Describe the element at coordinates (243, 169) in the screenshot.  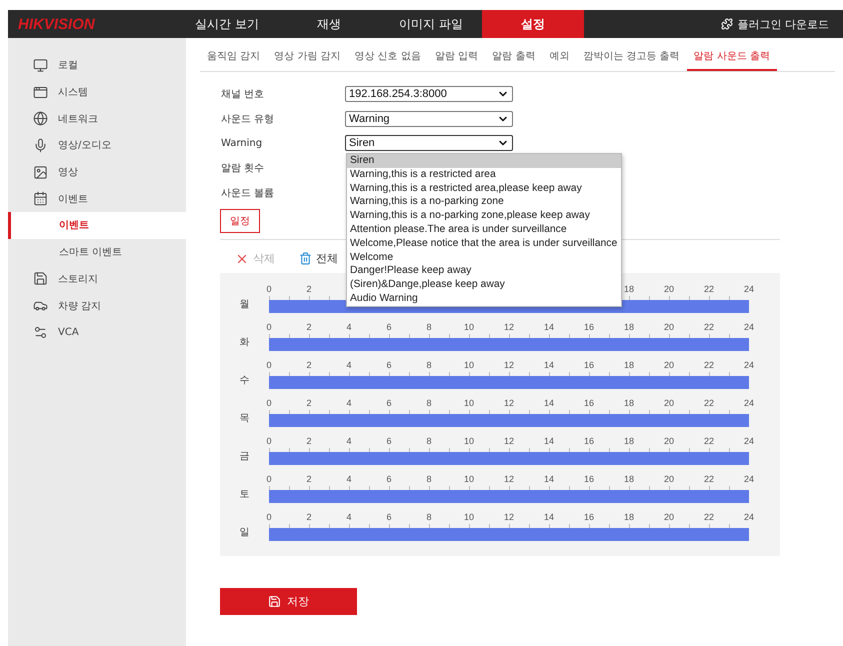
I see `field-label: 알람 횟수` at that location.